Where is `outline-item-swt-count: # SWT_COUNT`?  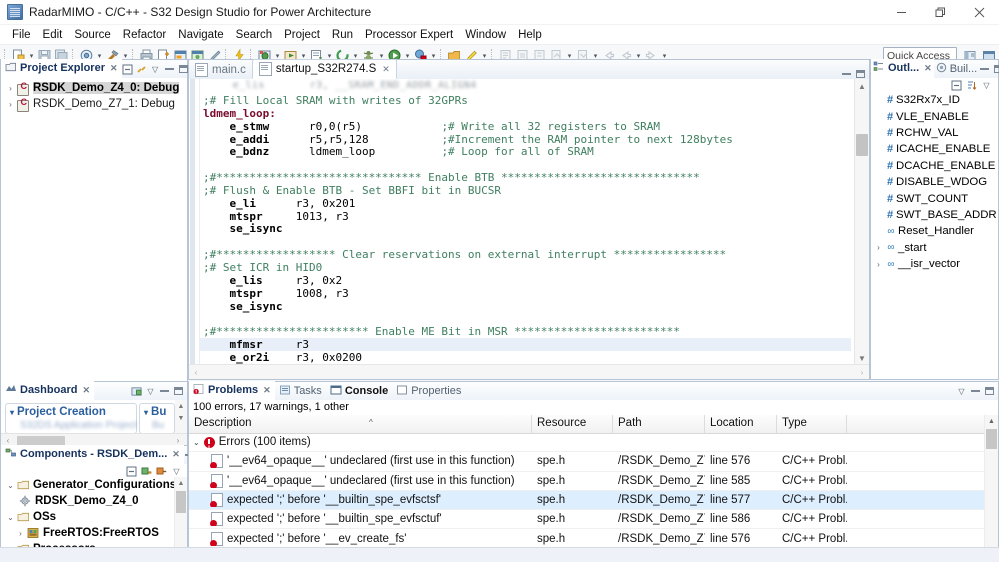 outline-item-swt-count: # SWT_COUNT is located at coordinates (934, 198).